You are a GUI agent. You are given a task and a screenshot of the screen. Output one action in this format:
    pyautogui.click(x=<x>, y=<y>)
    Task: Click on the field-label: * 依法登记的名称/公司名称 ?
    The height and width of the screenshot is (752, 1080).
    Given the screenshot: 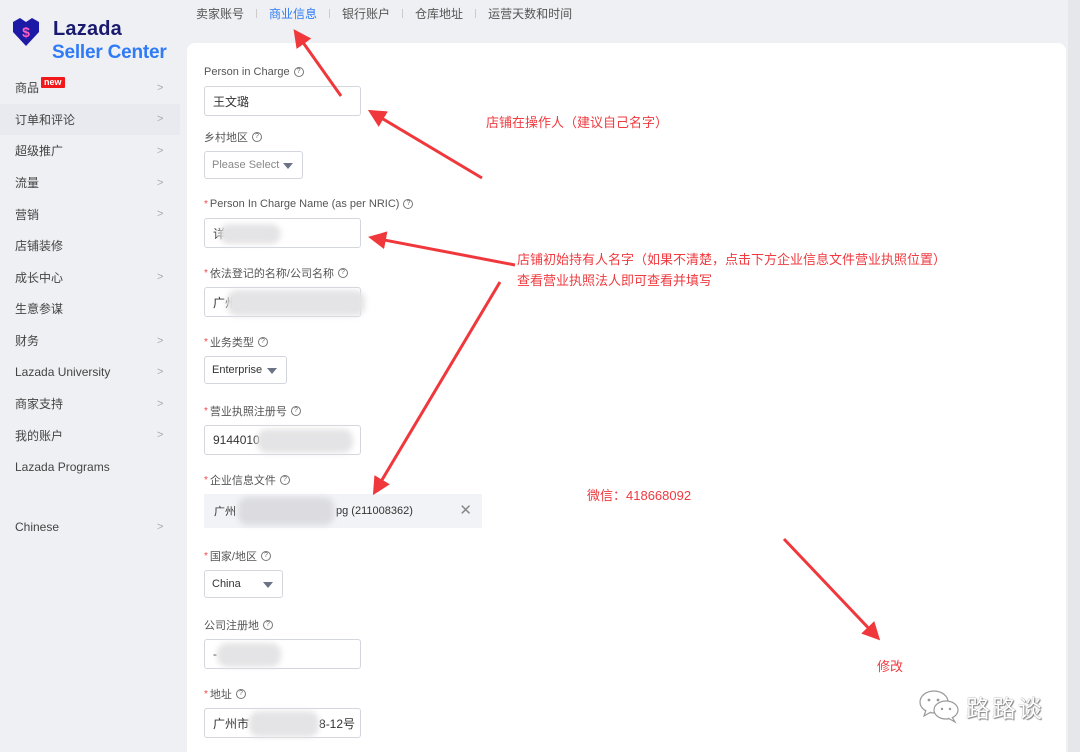 What is the action you would take?
    pyautogui.click(x=276, y=273)
    